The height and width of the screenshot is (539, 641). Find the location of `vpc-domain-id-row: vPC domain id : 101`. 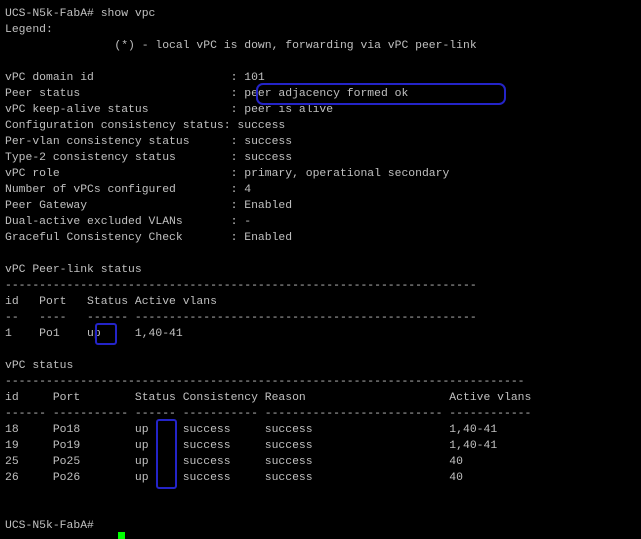

vpc-domain-id-row: vPC domain id : 101 is located at coordinates (135, 78).